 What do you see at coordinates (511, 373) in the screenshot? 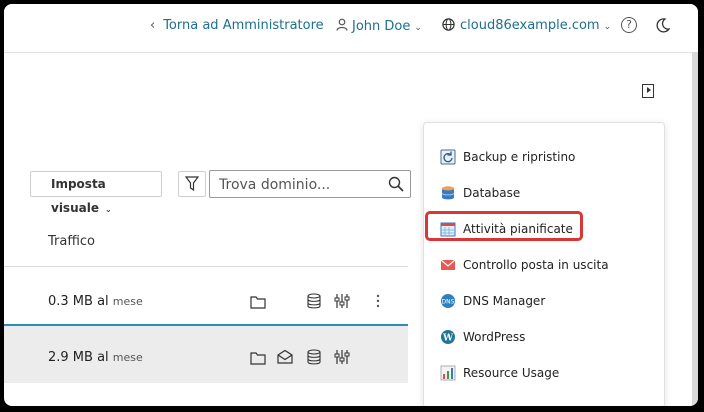
I see `menu-item-label: Resource Usage` at bounding box center [511, 373].